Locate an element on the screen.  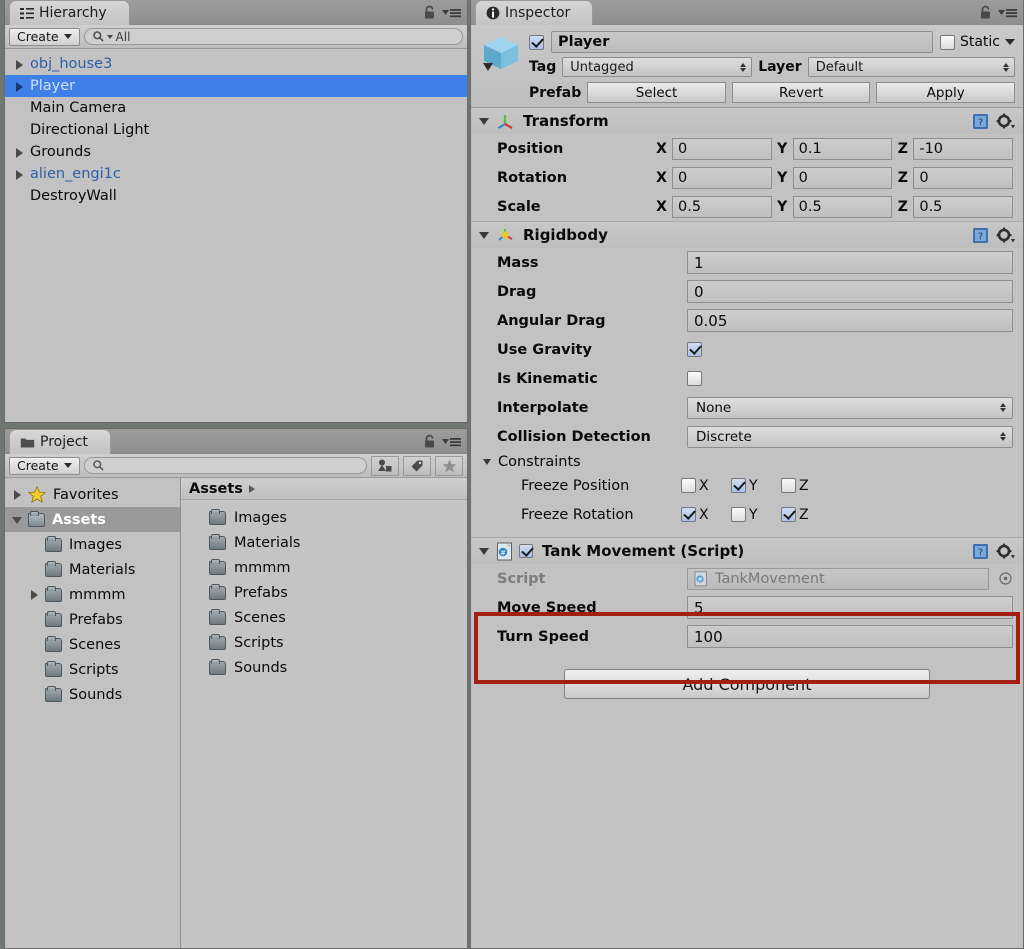
static-checkbox is located at coordinates (947, 42).